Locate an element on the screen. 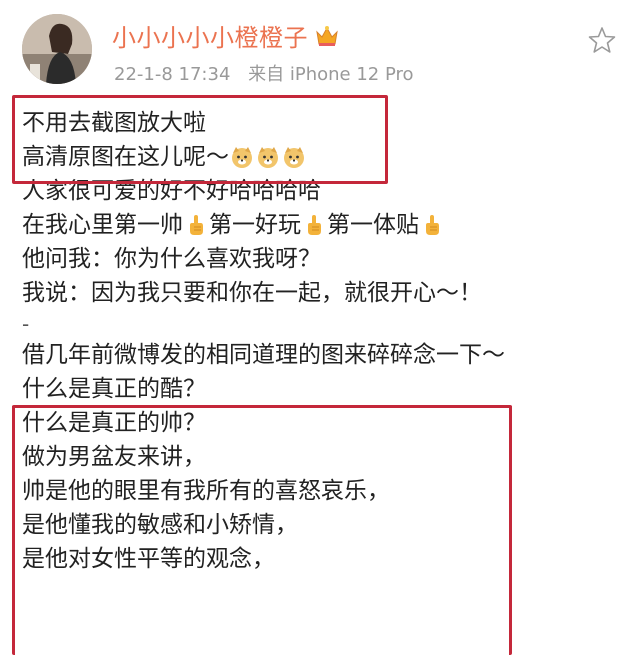 Image resolution: width=640 pixels, height=655 pixels. post-line-text: 他问我：你为什么喜欢我呀？ is located at coordinates (171, 259).